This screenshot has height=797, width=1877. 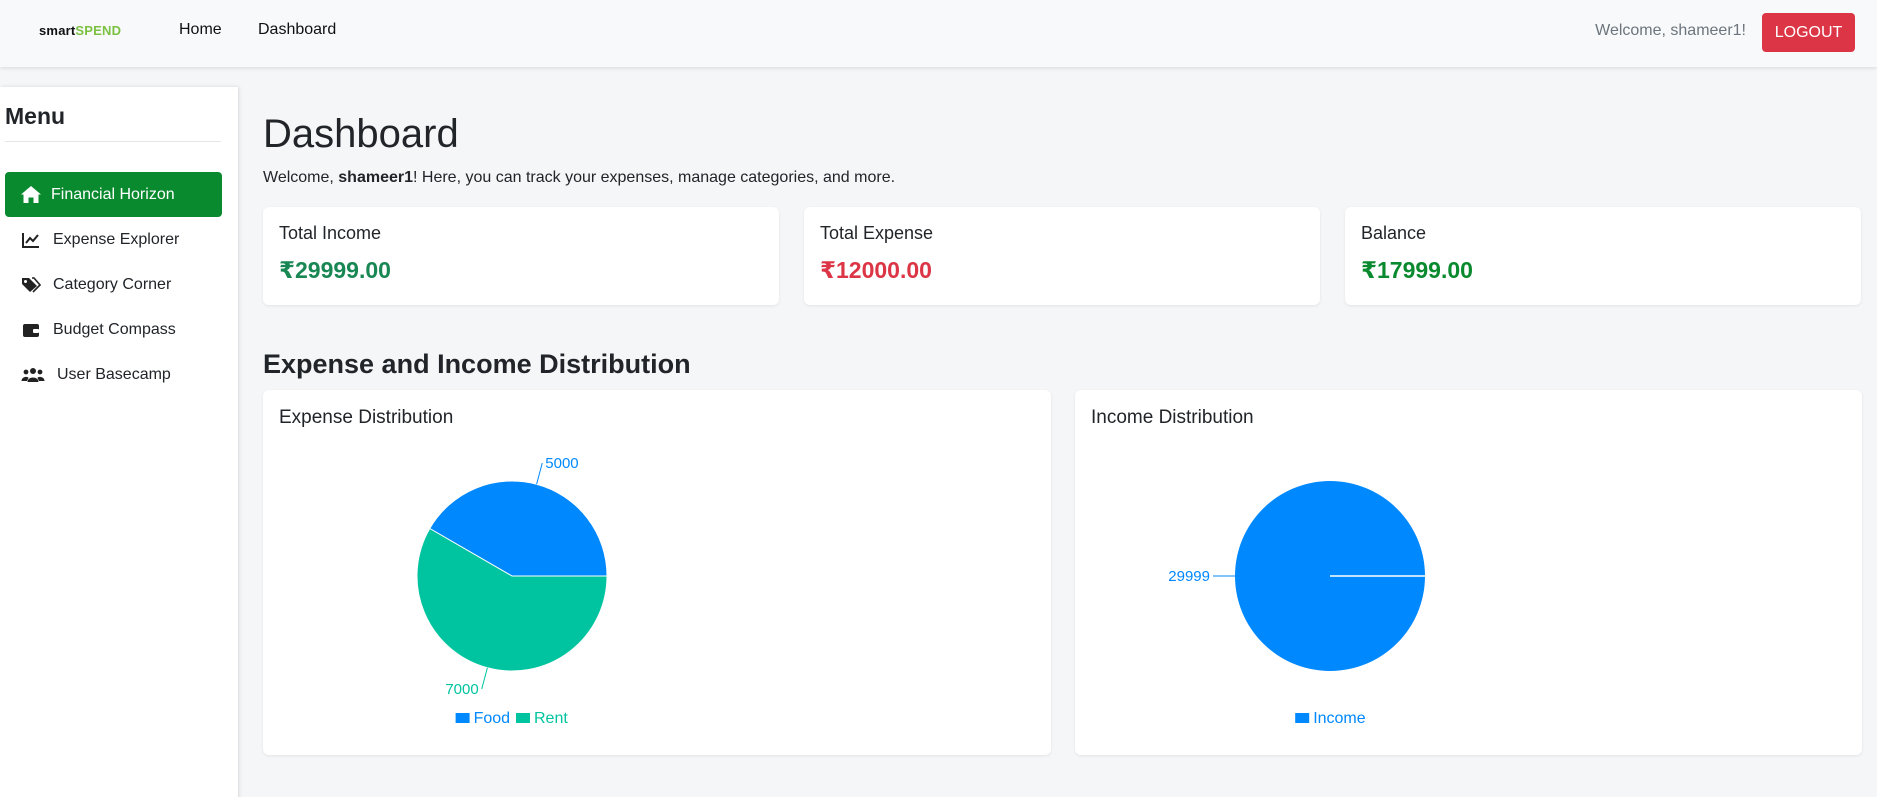 What do you see at coordinates (98, 30) in the screenshot?
I see `brand-part-spend: SPEND` at bounding box center [98, 30].